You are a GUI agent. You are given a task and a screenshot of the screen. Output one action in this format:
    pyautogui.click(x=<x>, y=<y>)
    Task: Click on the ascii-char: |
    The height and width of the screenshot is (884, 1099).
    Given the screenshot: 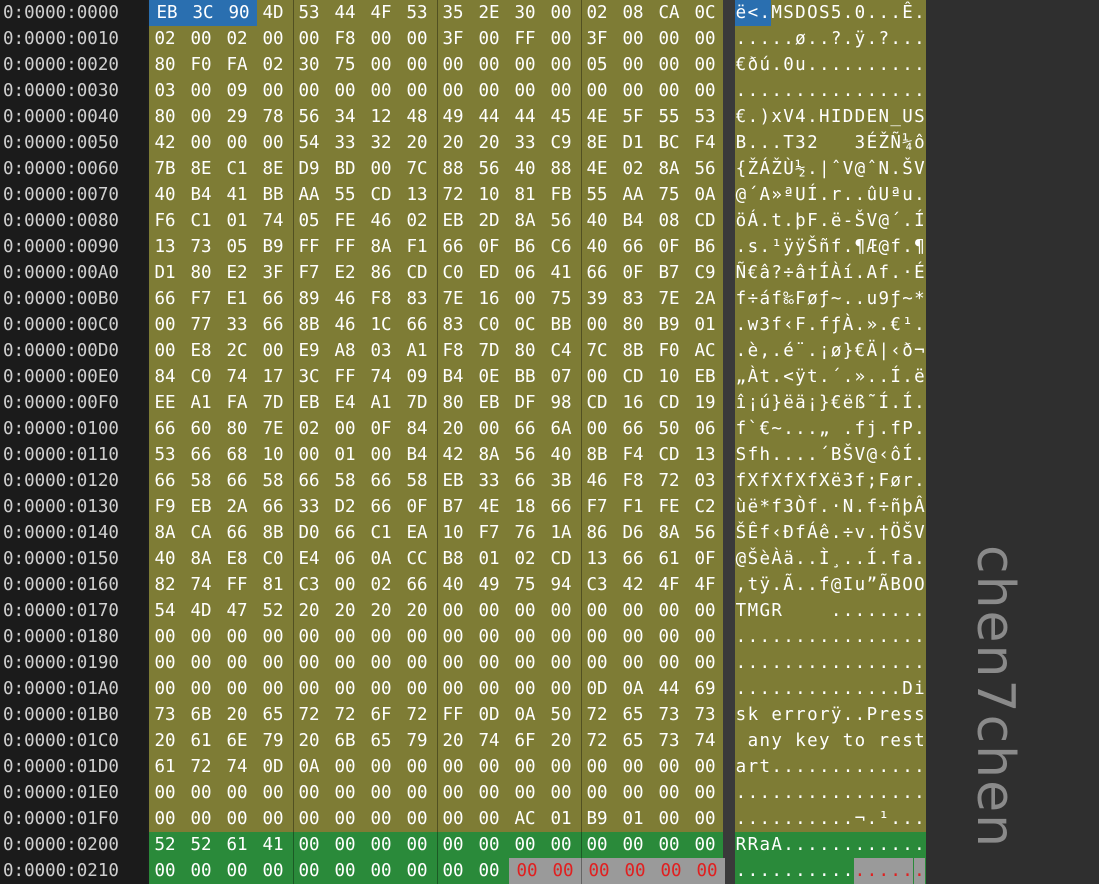 What is the action you would take?
    pyautogui.click(x=824, y=169)
    